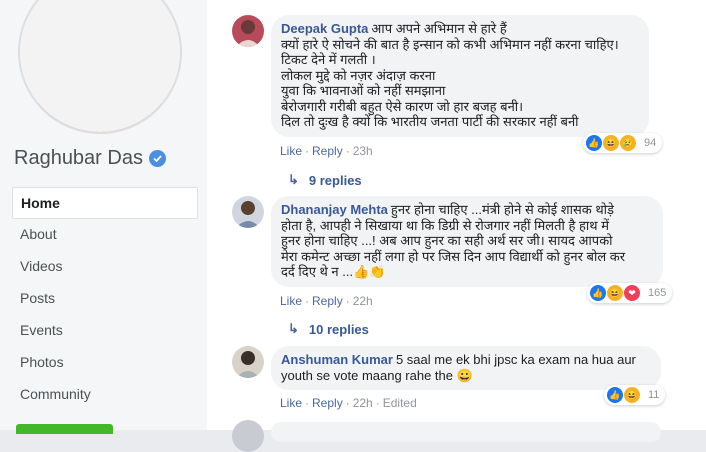 Image resolution: width=706 pixels, height=452 pixels. Describe the element at coordinates (628, 143) in the screenshot. I see `sad-reaction-icon: 😢` at that location.